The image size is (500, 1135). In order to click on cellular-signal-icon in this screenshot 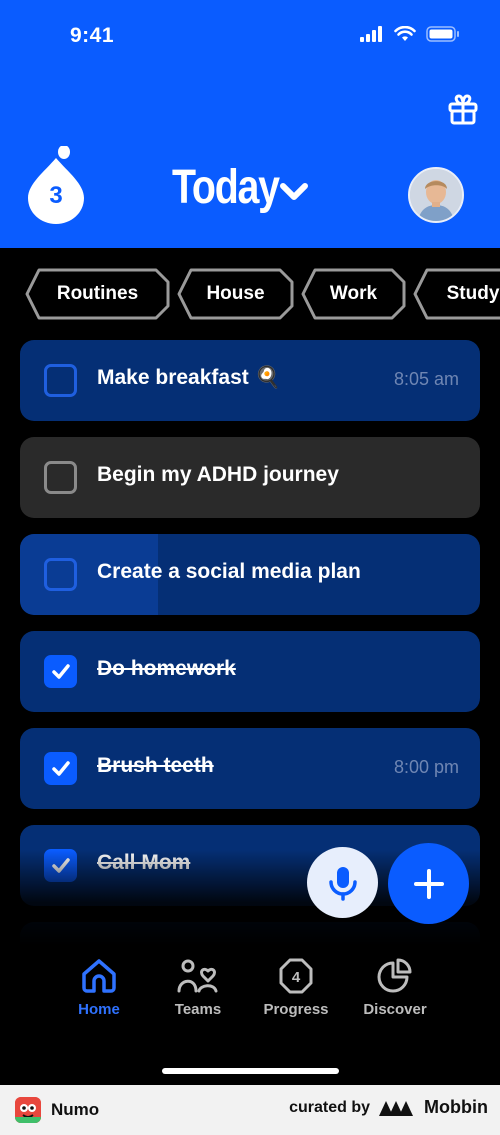, I will do `click(371, 34)`.